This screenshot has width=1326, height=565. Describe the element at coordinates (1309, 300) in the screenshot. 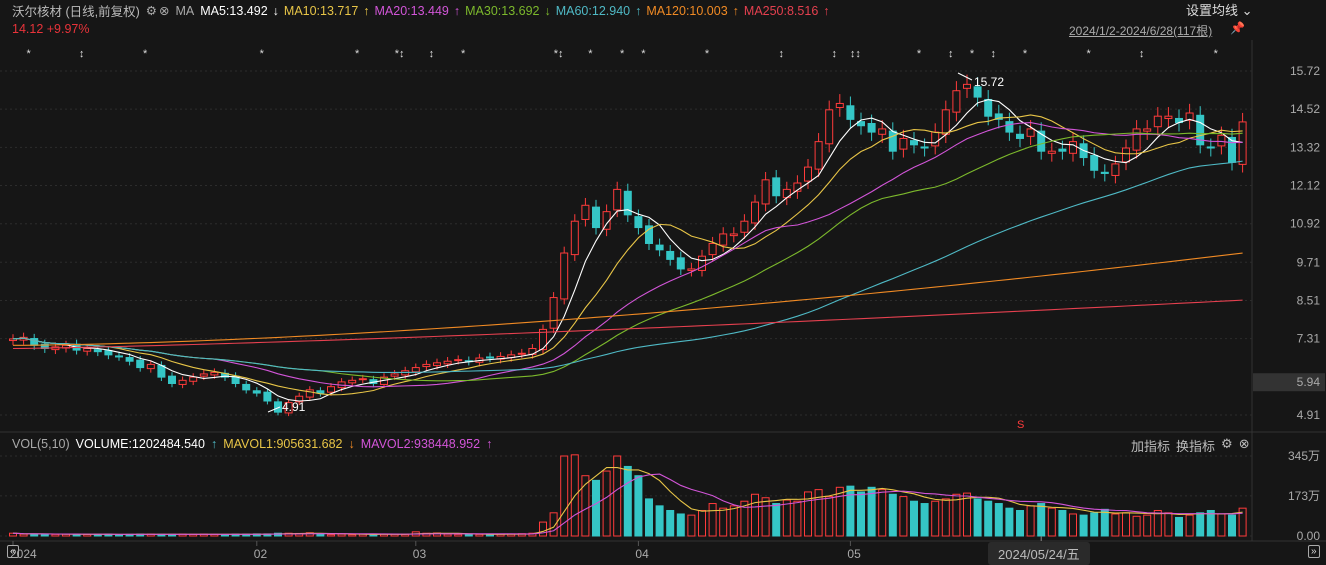

I see `price-tick-label: 8.51` at that location.